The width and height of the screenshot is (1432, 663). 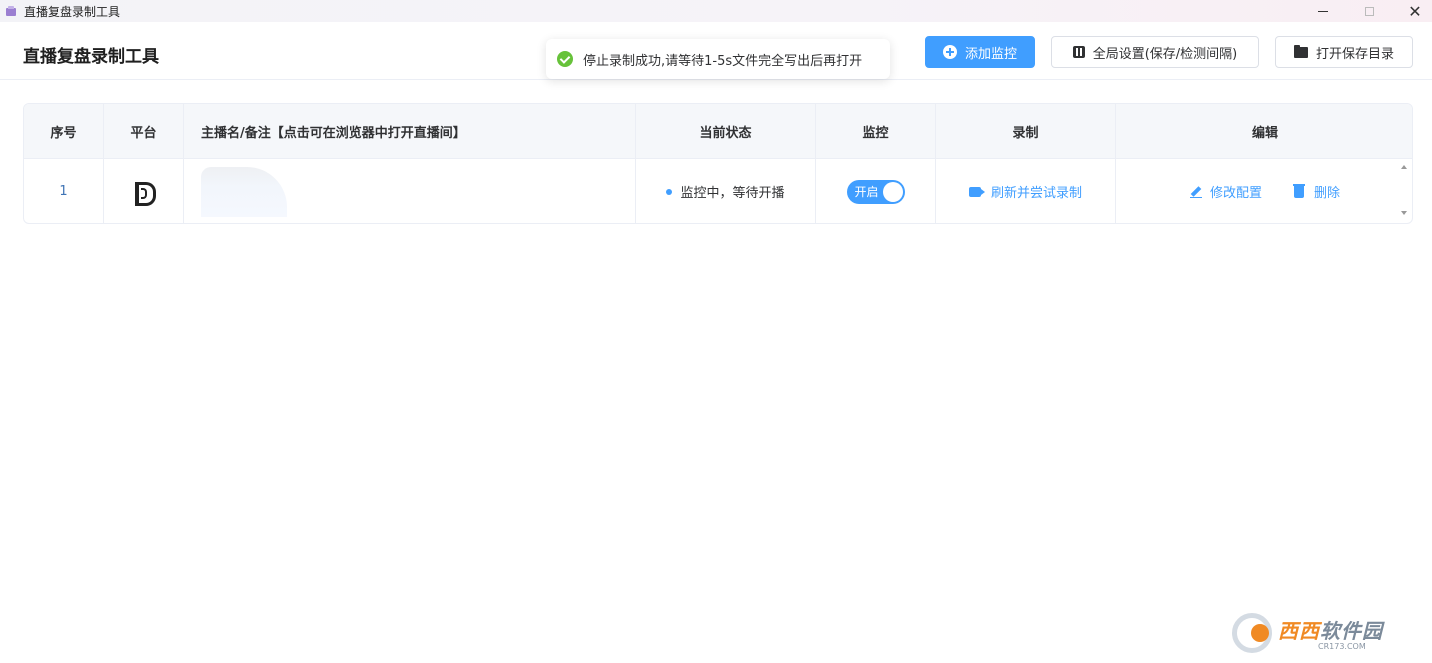 What do you see at coordinates (64, 131) in the screenshot?
I see `column-header-index: 序号` at bounding box center [64, 131].